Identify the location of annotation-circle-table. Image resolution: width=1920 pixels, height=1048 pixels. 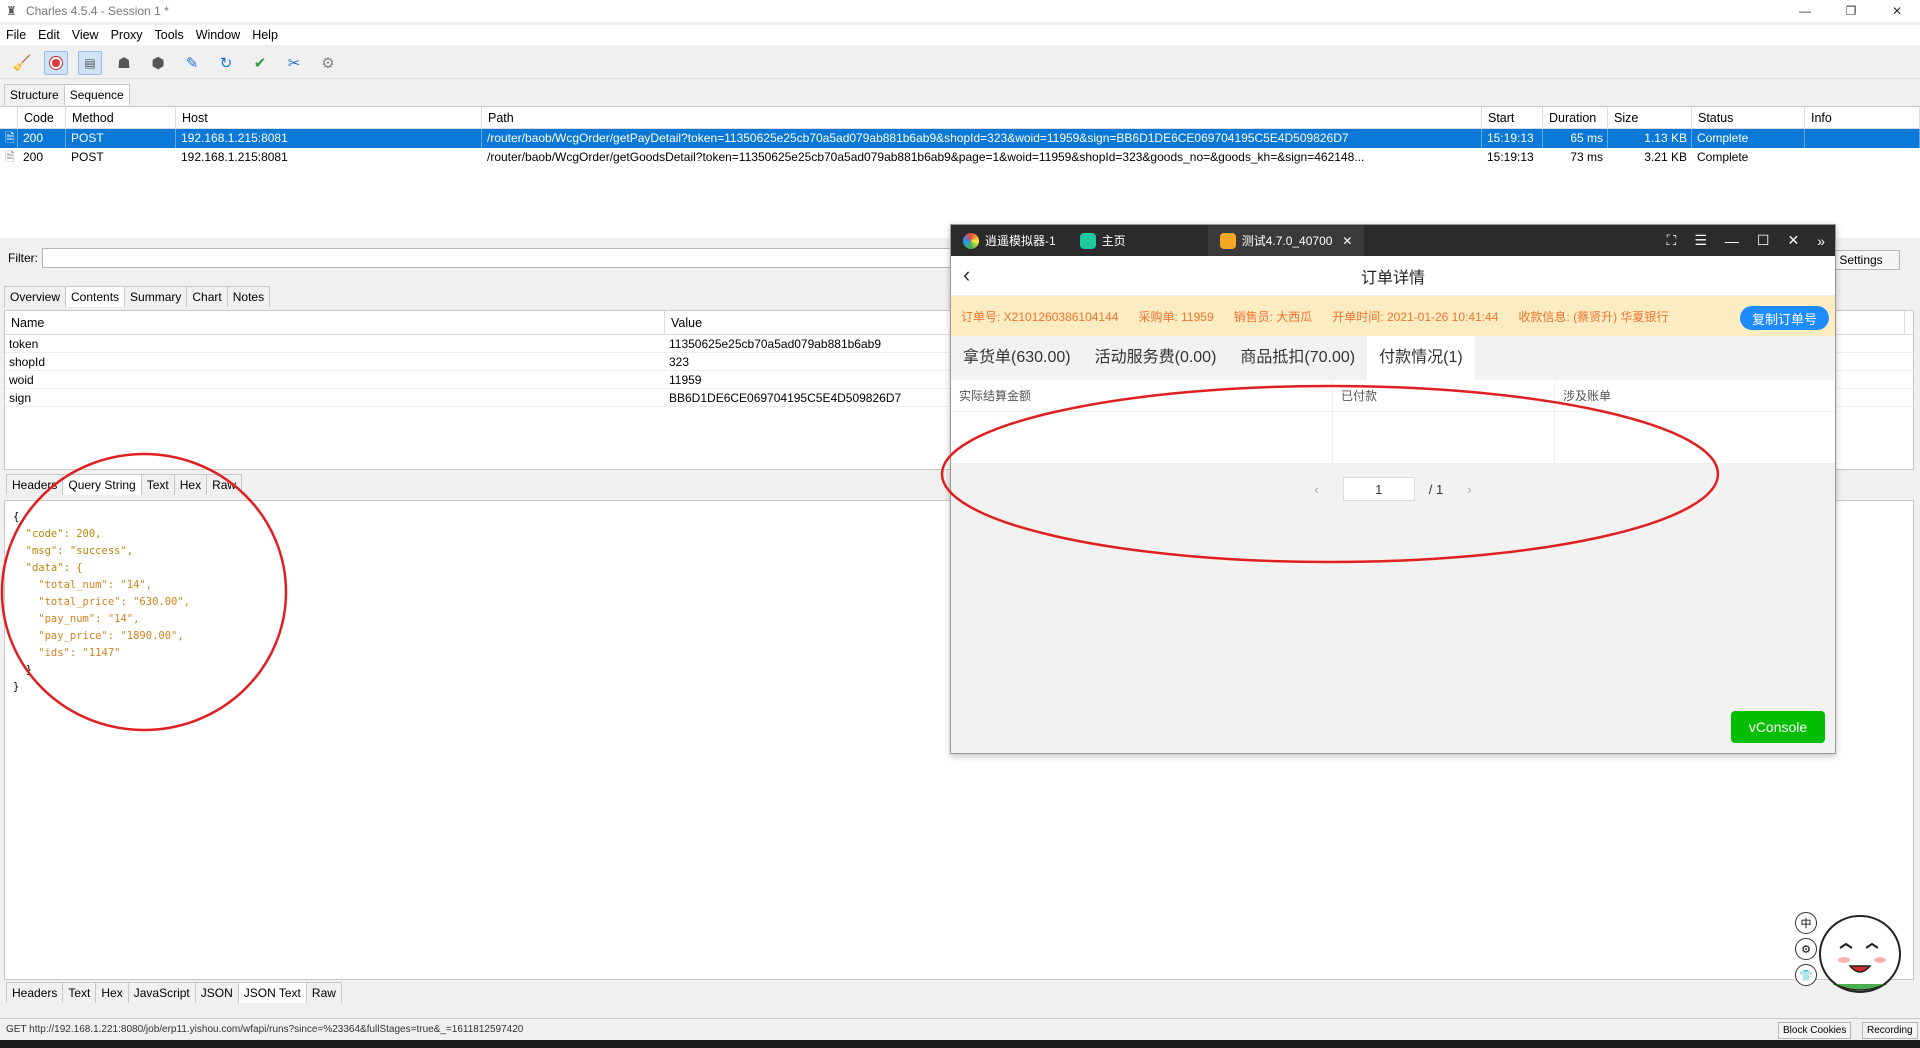
(1330, 474).